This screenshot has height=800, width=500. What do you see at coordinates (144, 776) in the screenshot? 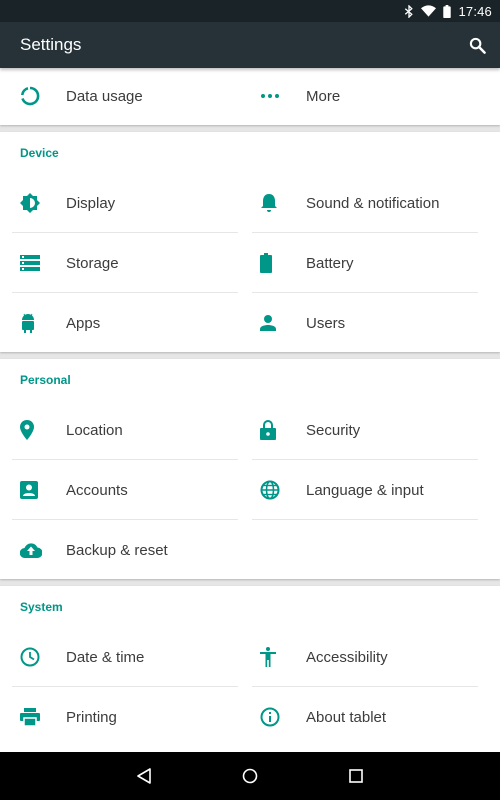
I see `back-icon` at bounding box center [144, 776].